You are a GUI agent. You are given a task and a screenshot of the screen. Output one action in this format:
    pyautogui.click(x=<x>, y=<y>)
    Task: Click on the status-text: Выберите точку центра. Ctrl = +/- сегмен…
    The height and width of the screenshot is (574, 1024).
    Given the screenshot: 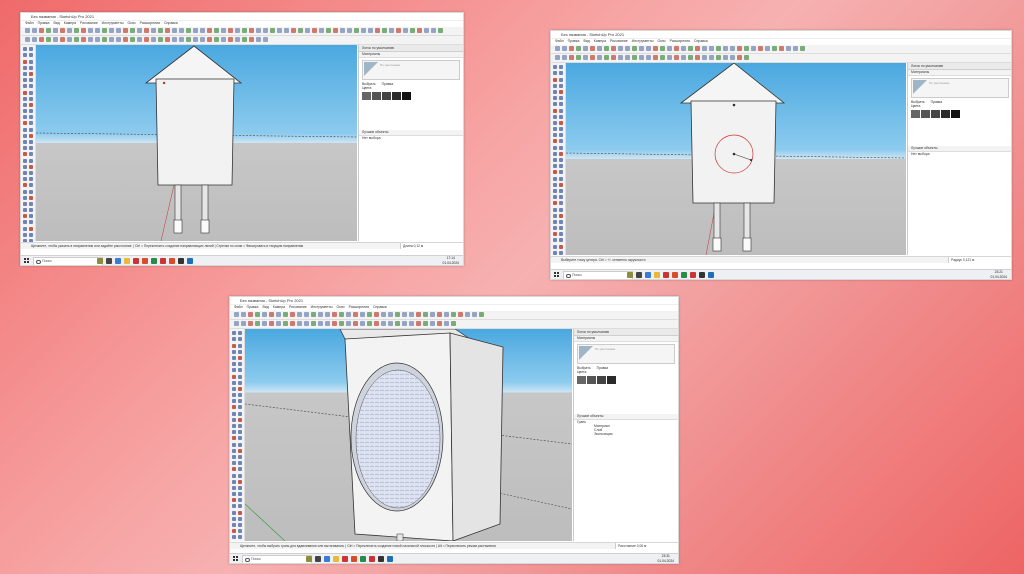 What is the action you would take?
    pyautogui.click(x=603, y=260)
    